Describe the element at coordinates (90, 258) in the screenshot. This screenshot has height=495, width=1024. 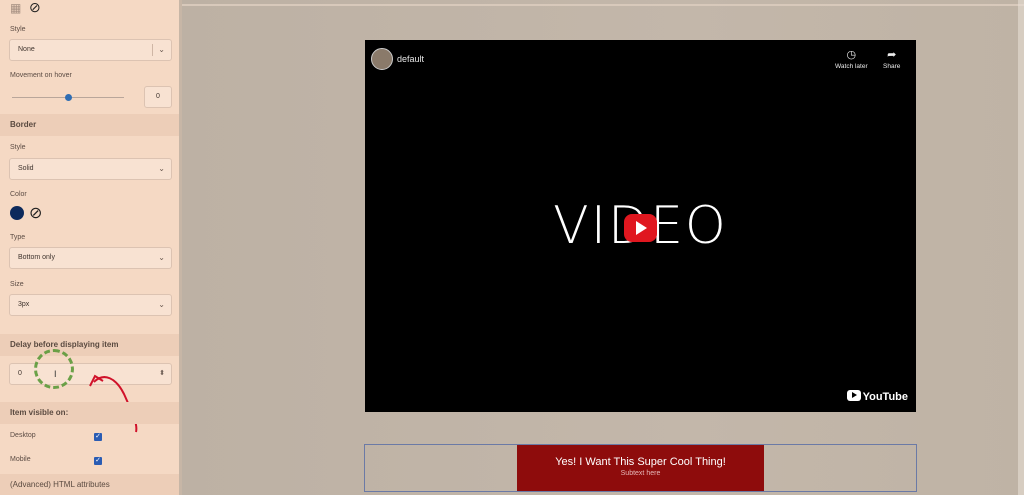
I see `border-type-select: Bottom only ⌄` at that location.